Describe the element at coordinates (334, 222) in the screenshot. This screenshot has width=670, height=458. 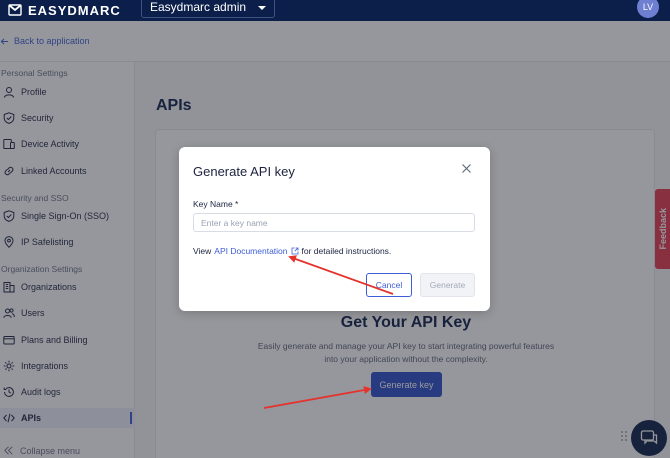
I see `key-name-input` at that location.